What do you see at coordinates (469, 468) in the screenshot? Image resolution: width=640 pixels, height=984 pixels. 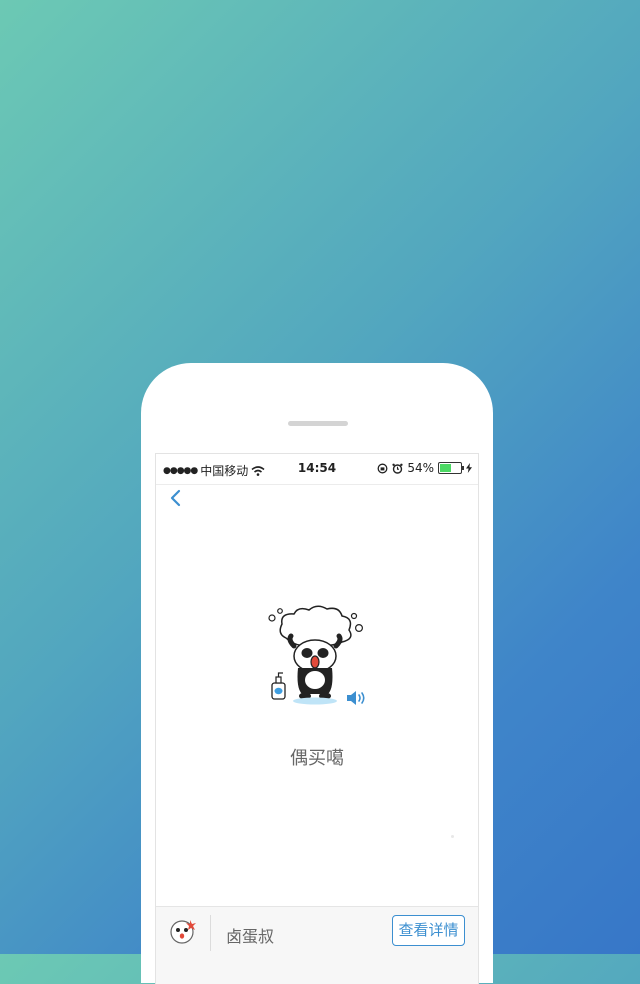 I see `charging-icon` at bounding box center [469, 468].